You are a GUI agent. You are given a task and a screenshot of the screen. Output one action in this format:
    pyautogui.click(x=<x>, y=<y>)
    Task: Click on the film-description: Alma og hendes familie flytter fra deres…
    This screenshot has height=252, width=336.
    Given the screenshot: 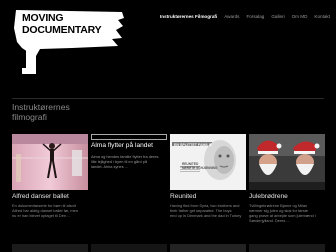 What is the action you would take?
    pyautogui.click(x=128, y=161)
    